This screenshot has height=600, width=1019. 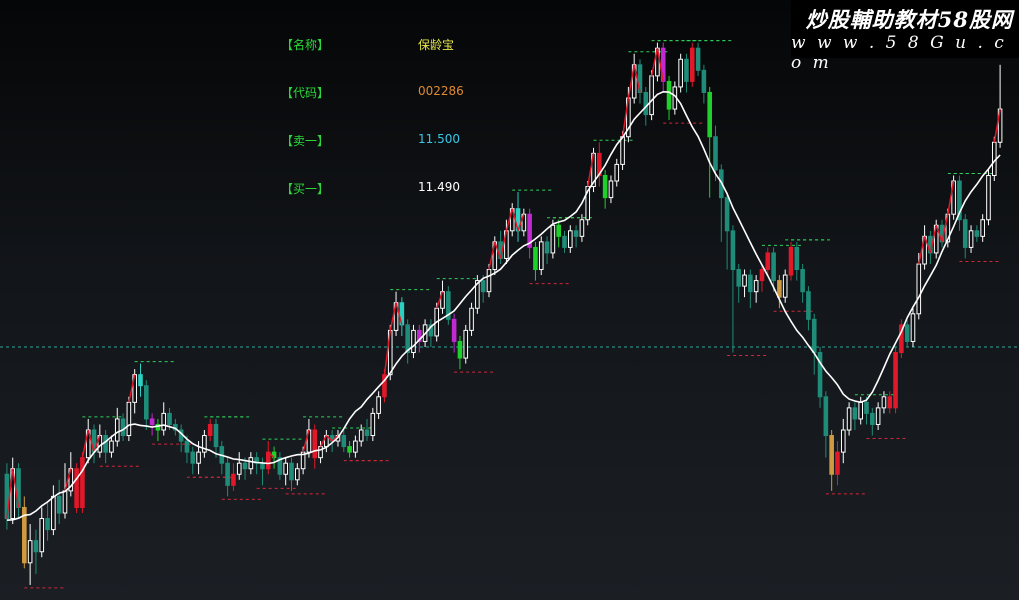 What do you see at coordinates (899, 53) in the screenshot?
I see `watermark-url: w w w . 5 8 G u . c o m` at bounding box center [899, 53].